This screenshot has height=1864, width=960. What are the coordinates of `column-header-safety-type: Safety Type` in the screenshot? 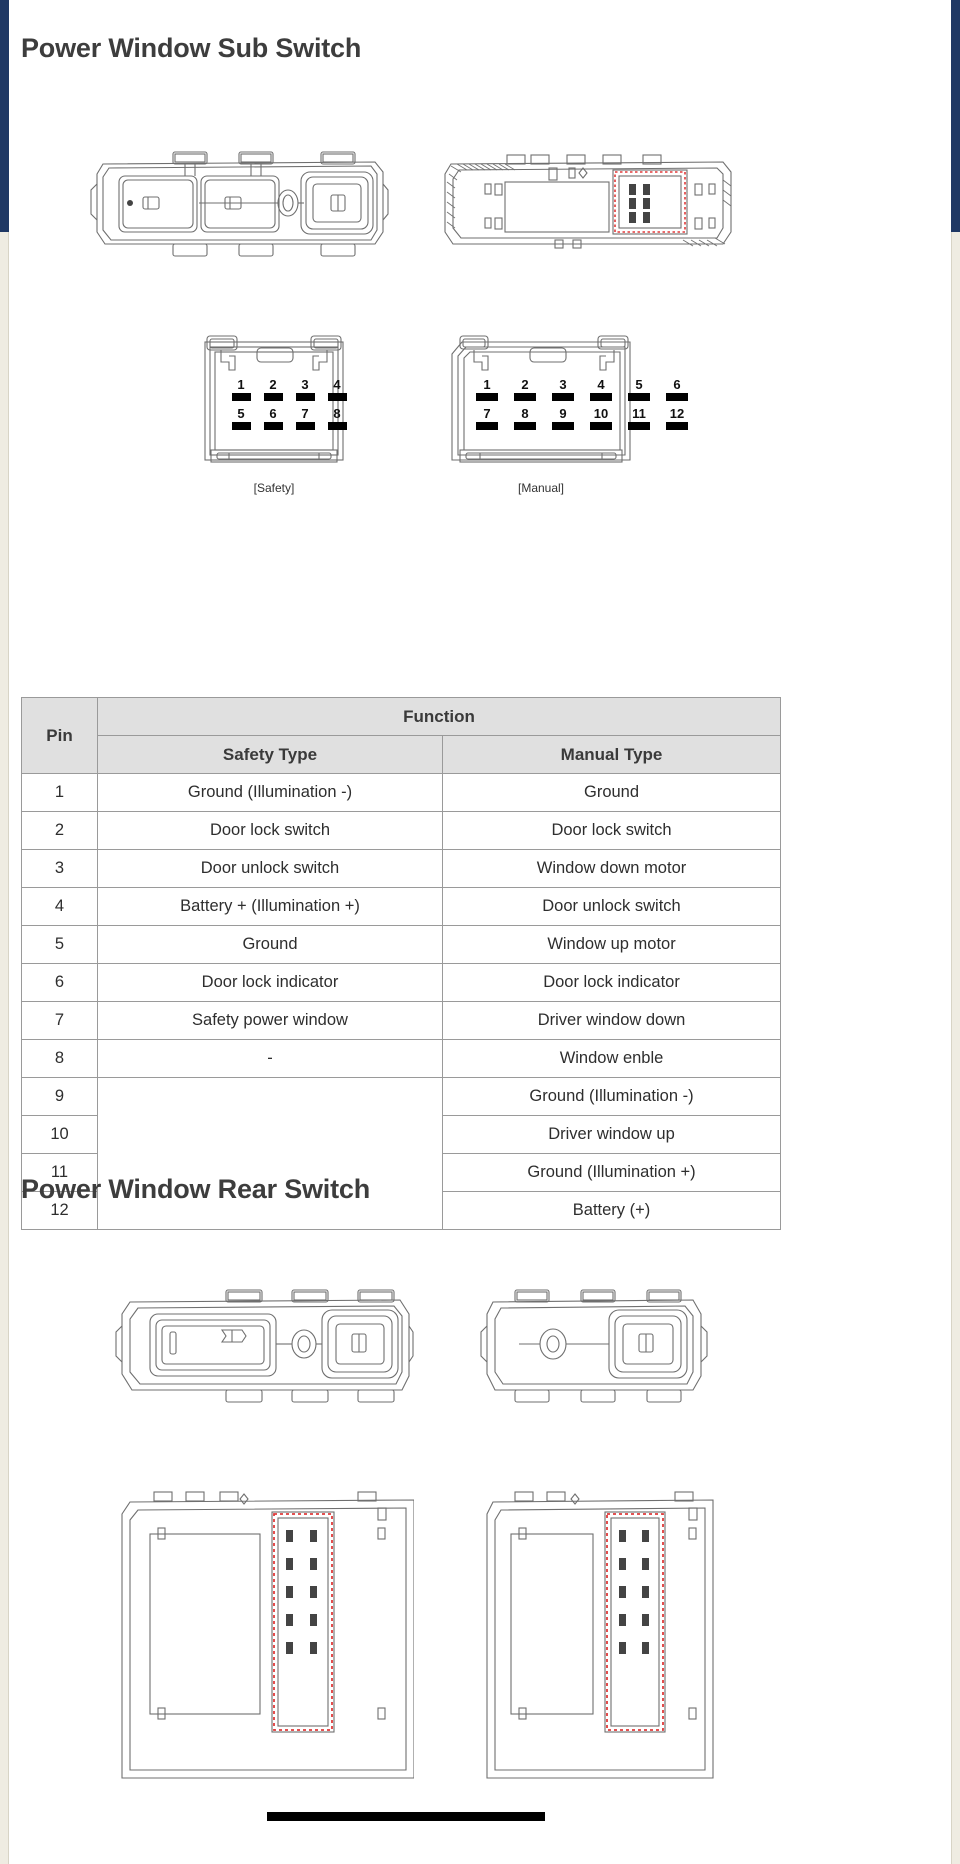 It's located at (270, 754).